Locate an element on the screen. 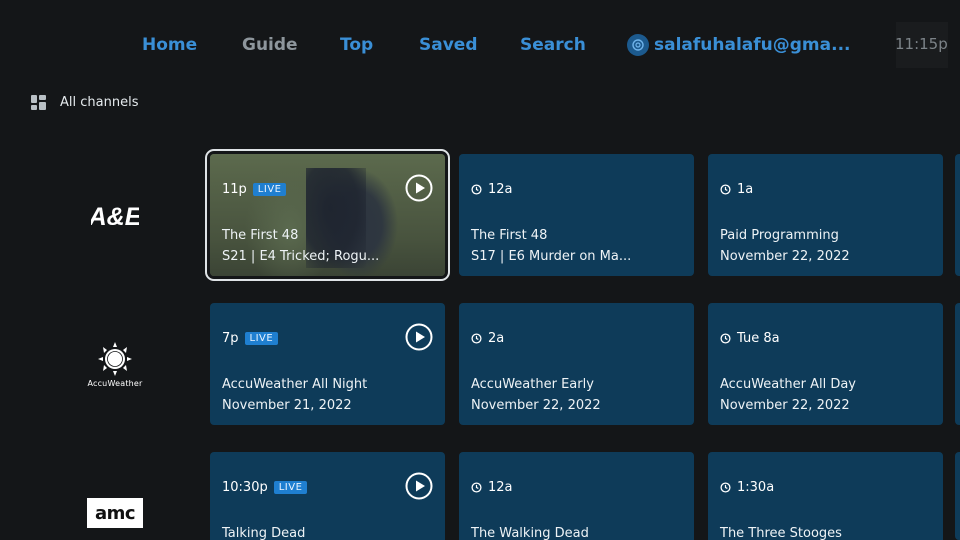 The height and width of the screenshot is (540, 960). program-title: Talking Dead is located at coordinates (264, 533).